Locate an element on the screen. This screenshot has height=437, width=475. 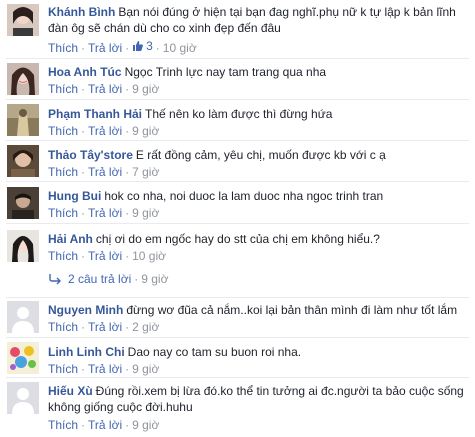
comment-text: Ngọc Trinh lực nay tam trang qua nha is located at coordinates (225, 72).